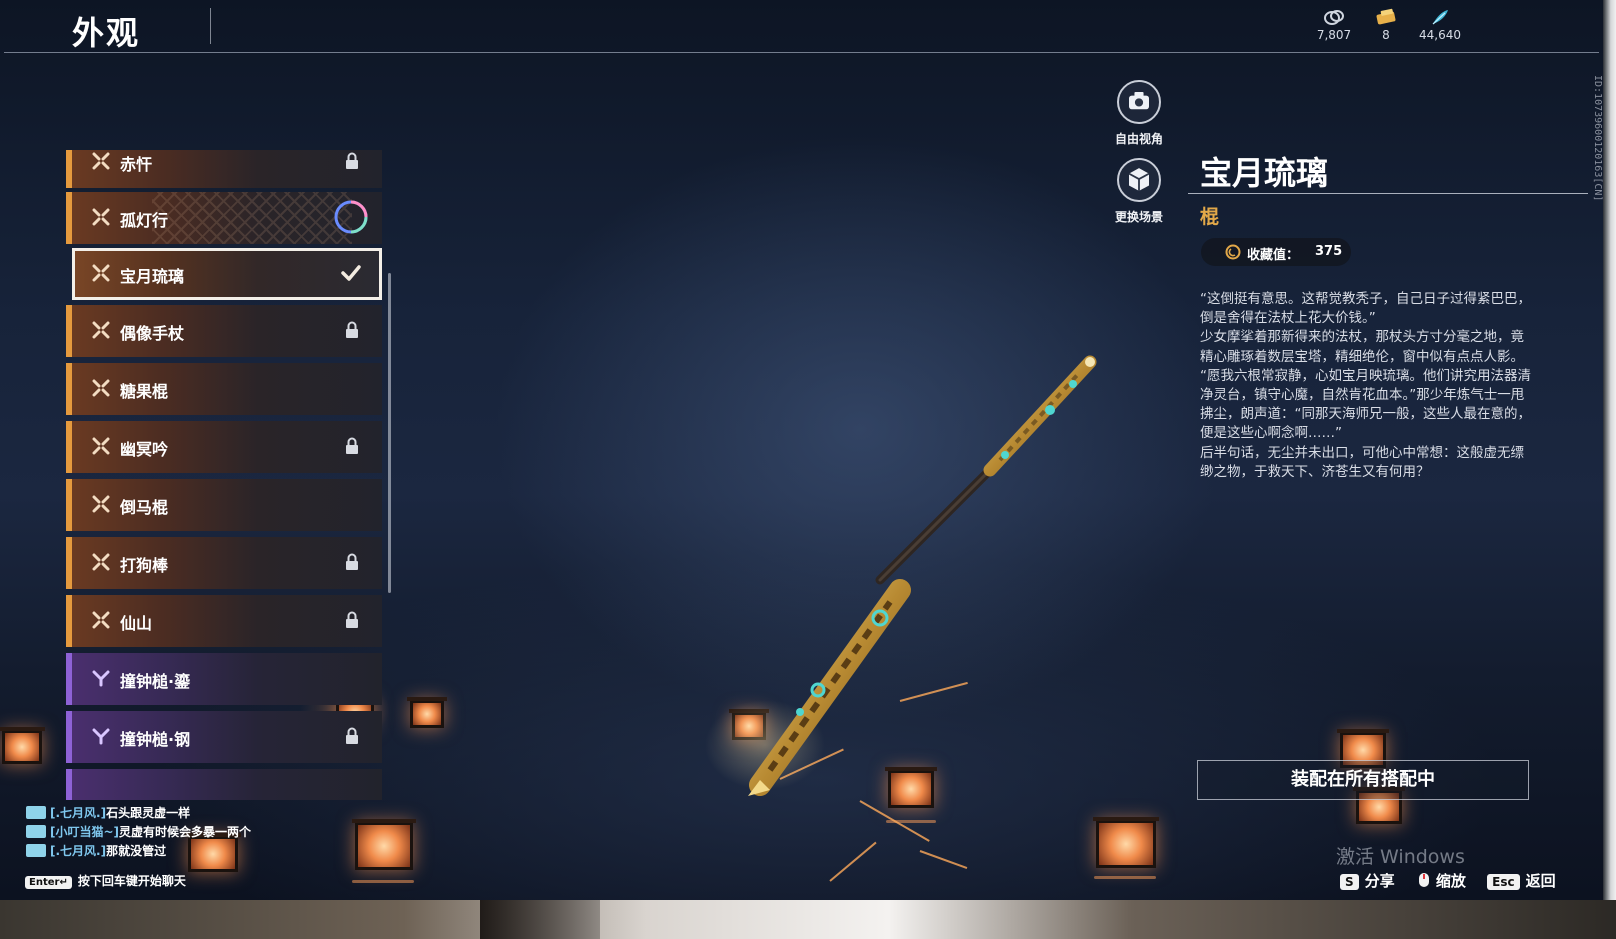  Describe the element at coordinates (1440, 17) in the screenshot. I see `feather-icon` at that location.